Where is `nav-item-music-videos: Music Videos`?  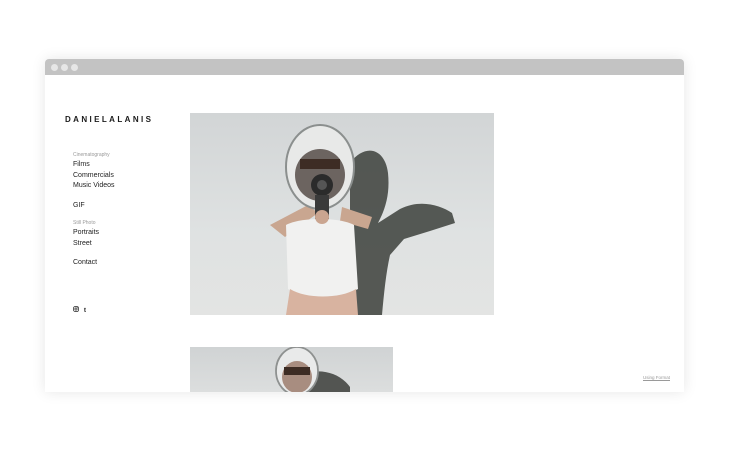 nav-item-music-videos: Music Videos is located at coordinates (128, 186).